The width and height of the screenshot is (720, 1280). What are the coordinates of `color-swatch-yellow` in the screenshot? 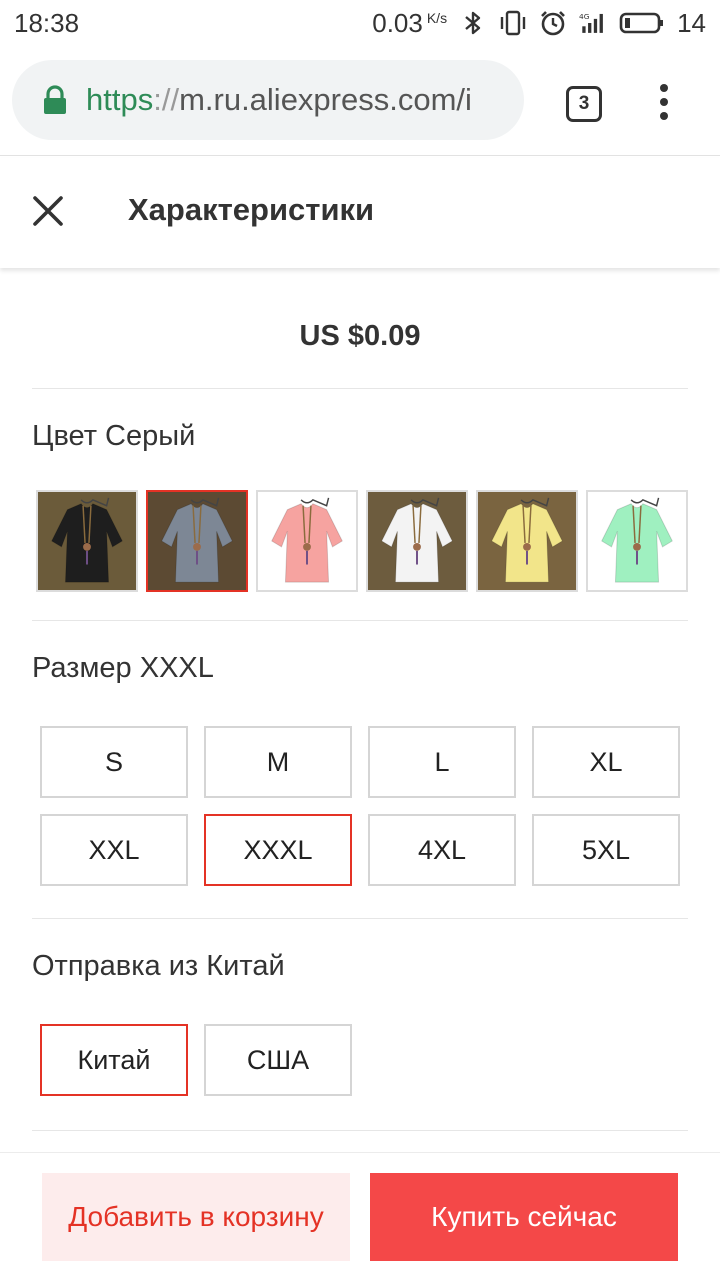 It's located at (527, 541).